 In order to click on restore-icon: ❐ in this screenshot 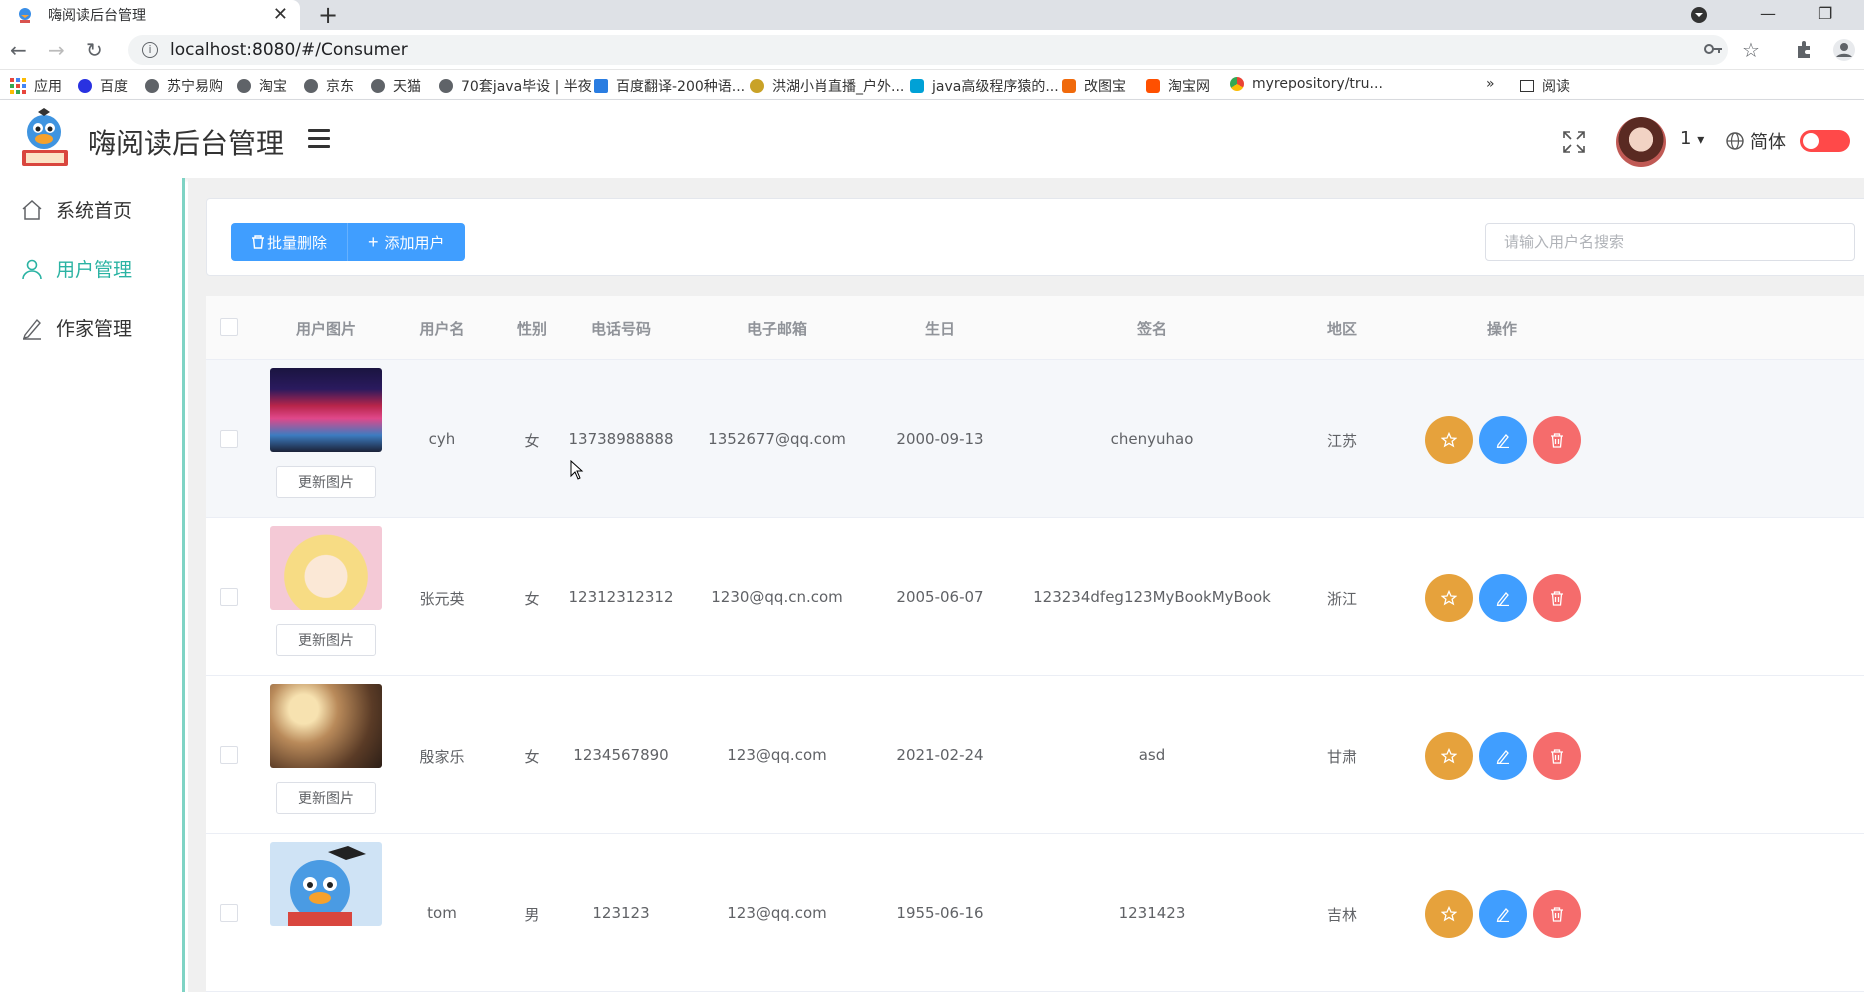, I will do `click(1825, 13)`.